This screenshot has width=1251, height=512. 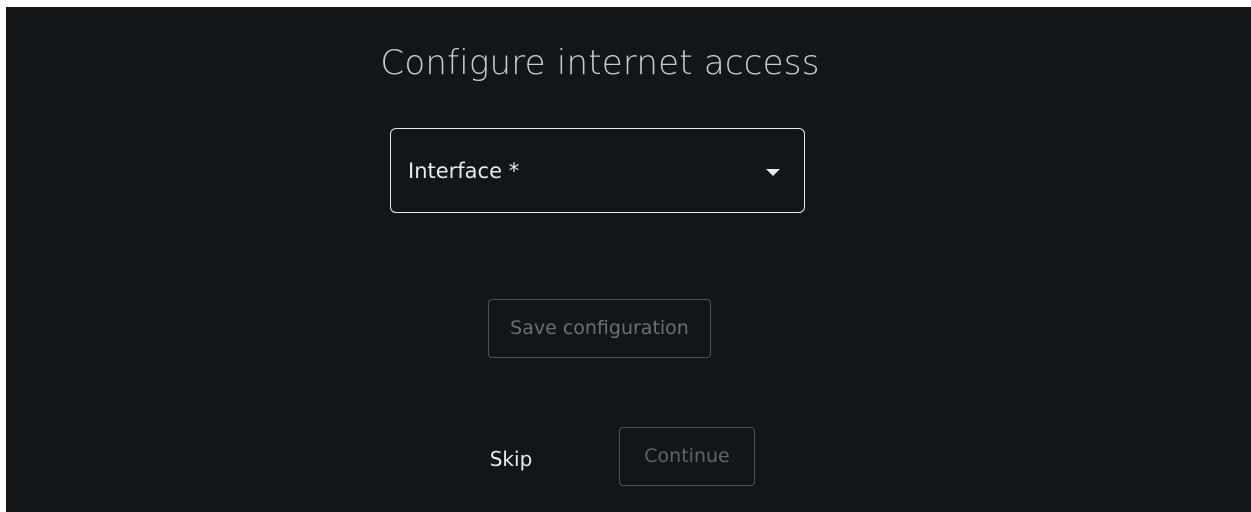 I want to click on save-configuration-button: Save configuration, so click(x=599, y=328).